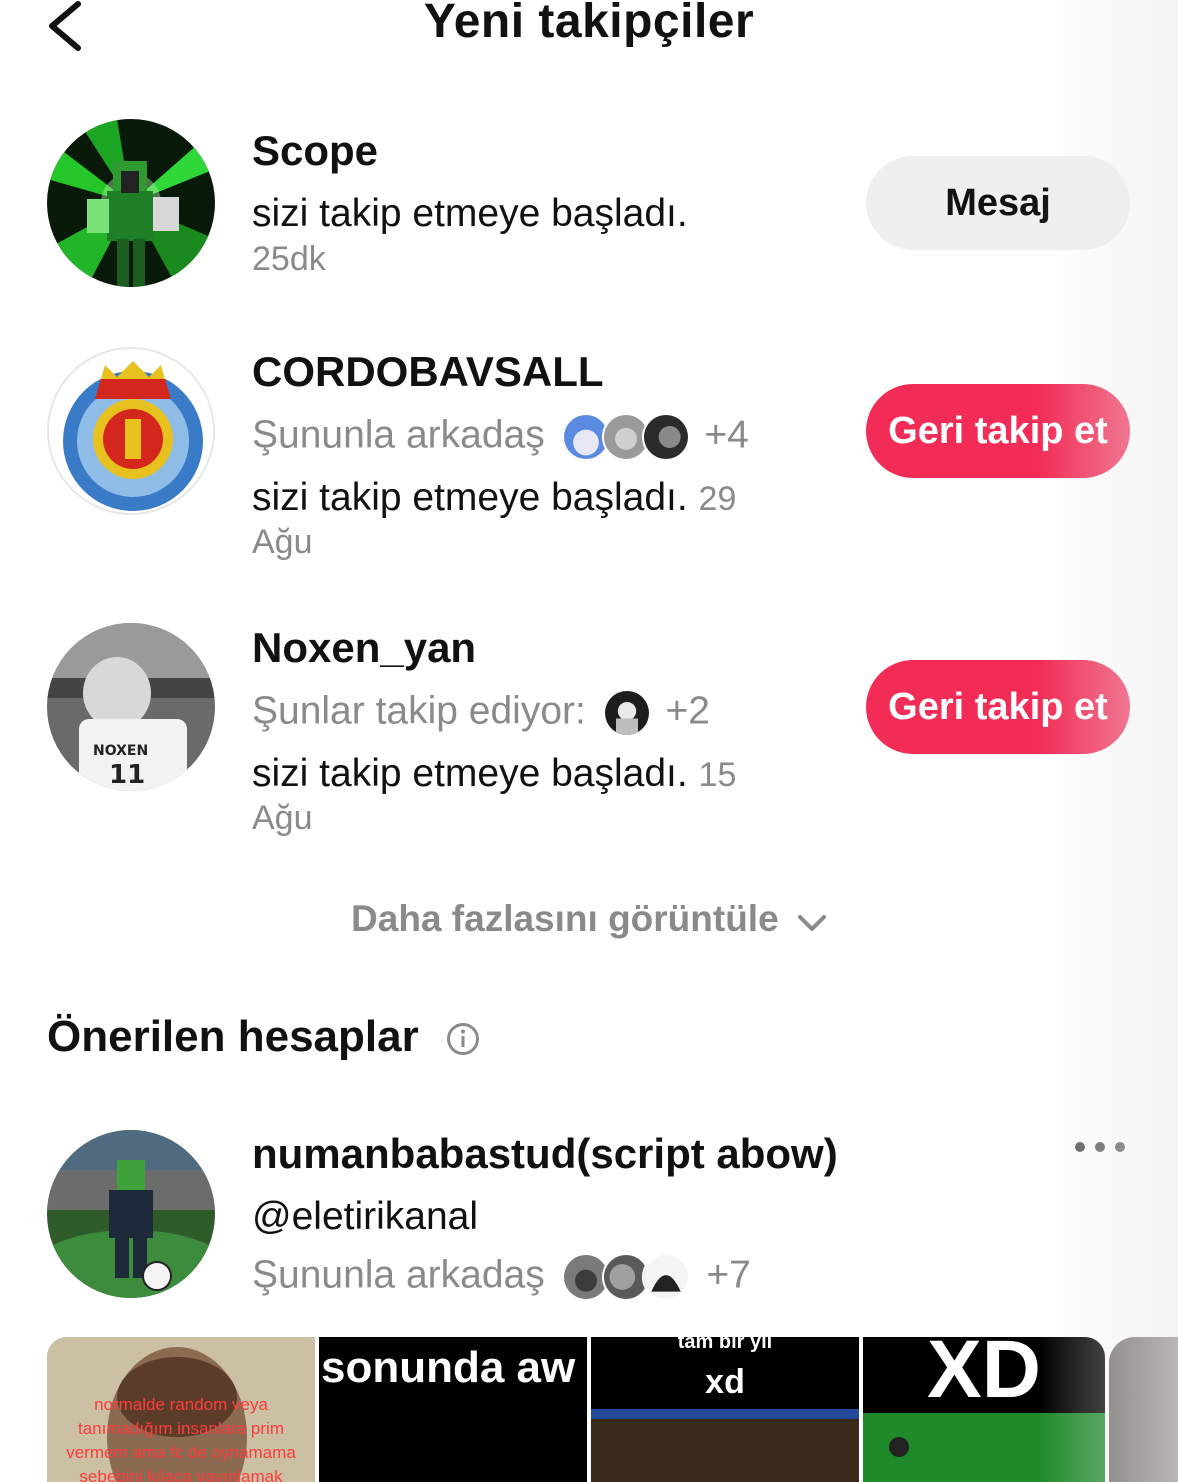  What do you see at coordinates (589, 24) in the screenshot?
I see `page-title: Yeni takipçiler` at bounding box center [589, 24].